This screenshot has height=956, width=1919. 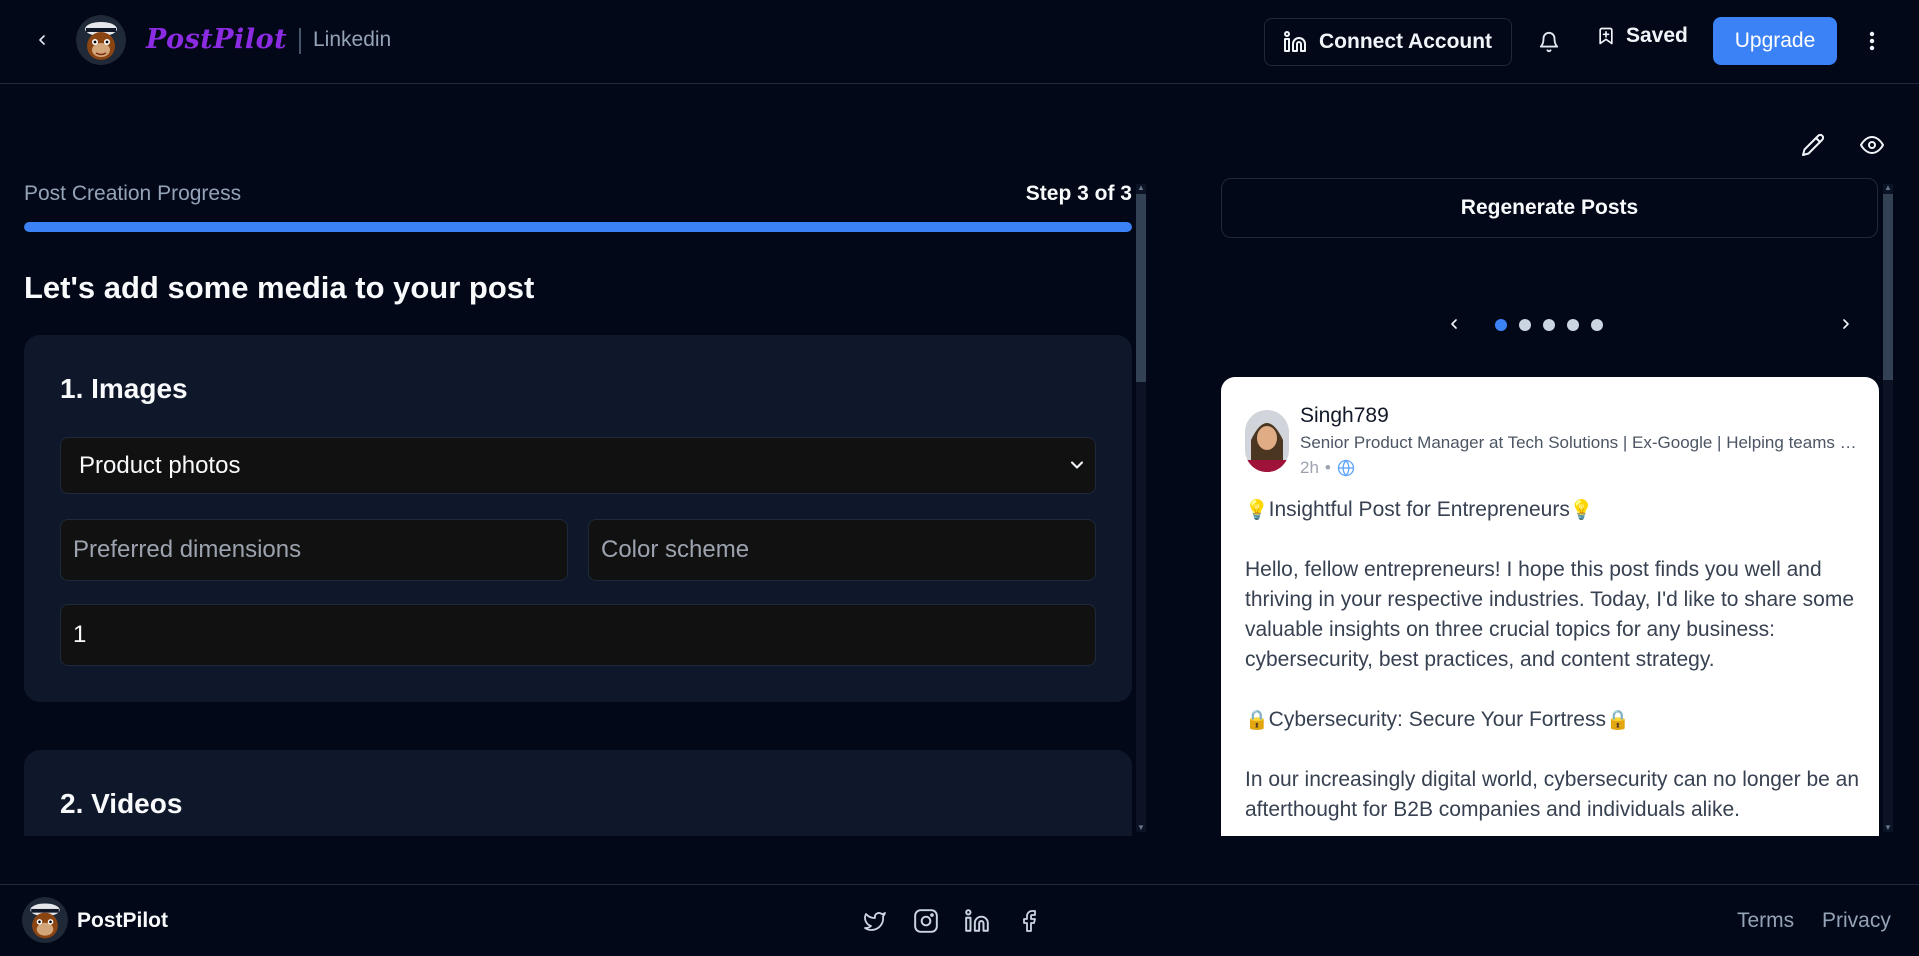 What do you see at coordinates (352, 39) in the screenshot?
I see `platform-label: Linkedin` at bounding box center [352, 39].